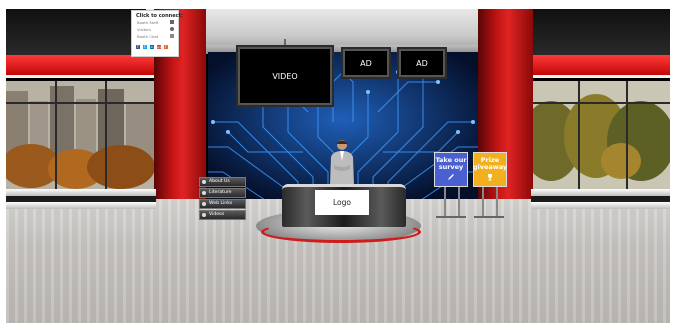 The image size is (674, 325). I want to click on right-rail-bottom, so click(600, 205).